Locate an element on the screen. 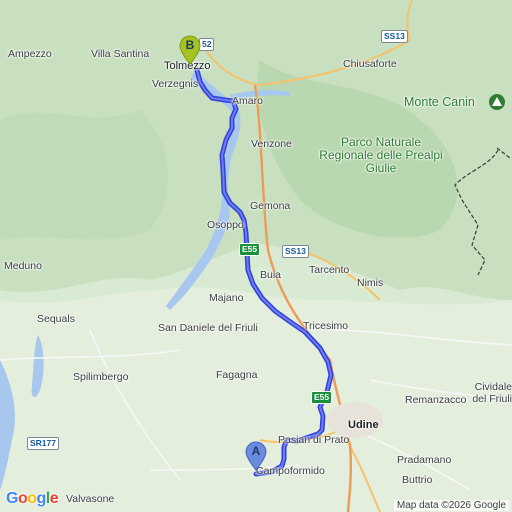 The image size is (512, 512). label-gemona: Gemona is located at coordinates (270, 206).